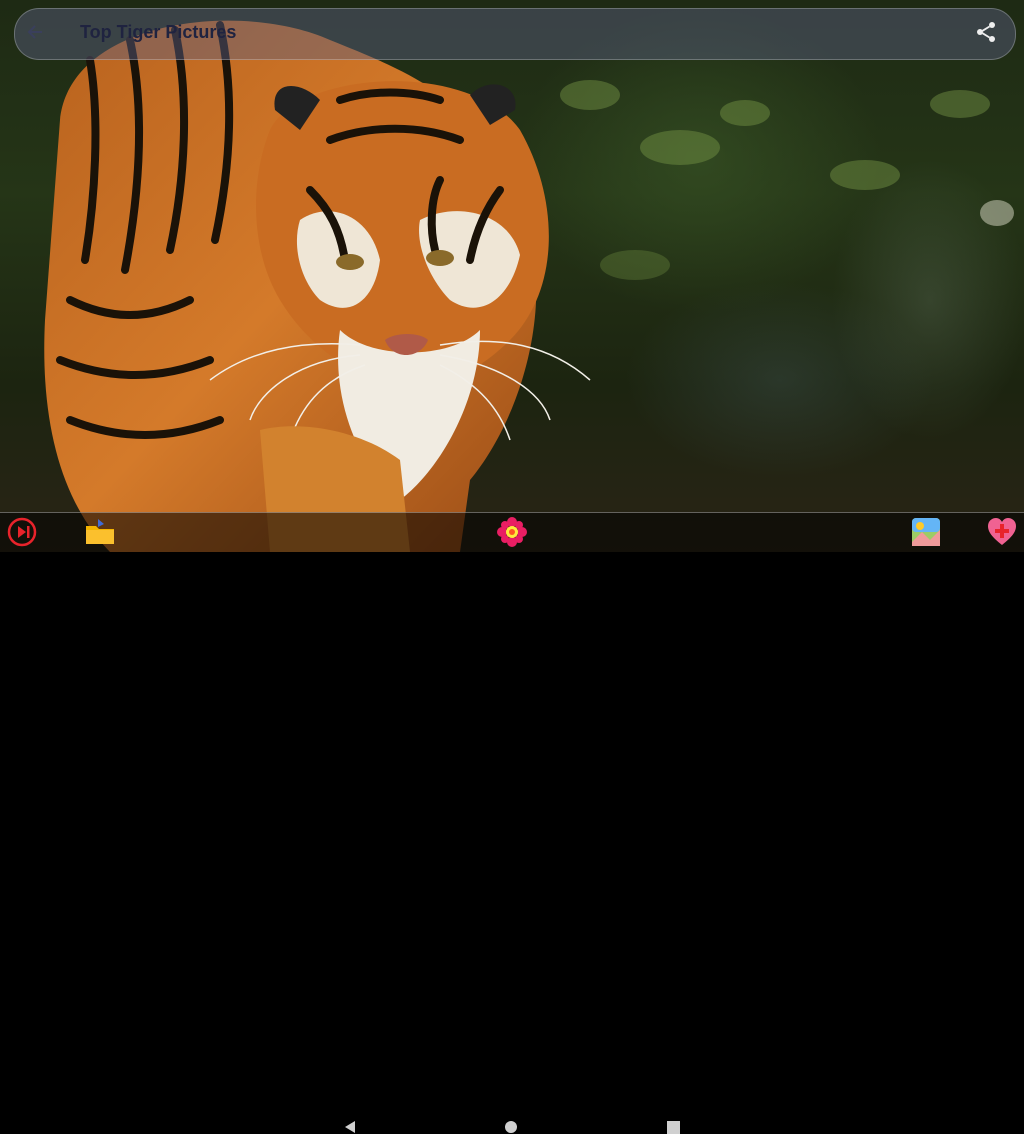 The width and height of the screenshot is (1024, 1134). Describe the element at coordinates (673, 1127) in the screenshot. I see `nav-recents-icon` at that location.